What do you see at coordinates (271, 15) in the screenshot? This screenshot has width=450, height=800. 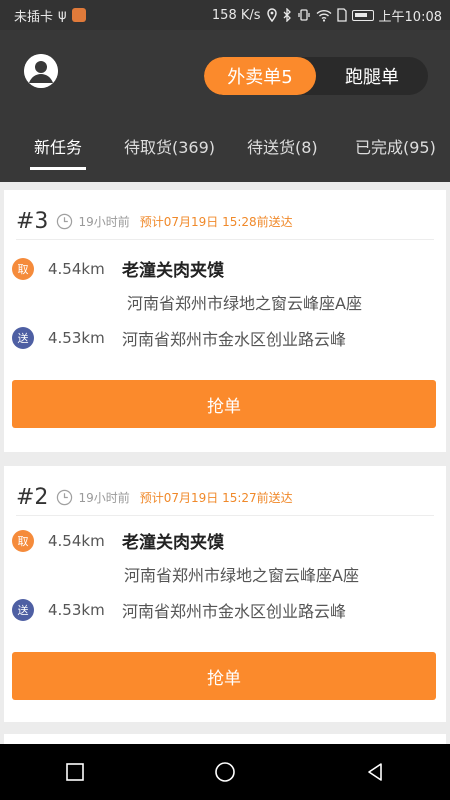 I see `location-icon` at bounding box center [271, 15].